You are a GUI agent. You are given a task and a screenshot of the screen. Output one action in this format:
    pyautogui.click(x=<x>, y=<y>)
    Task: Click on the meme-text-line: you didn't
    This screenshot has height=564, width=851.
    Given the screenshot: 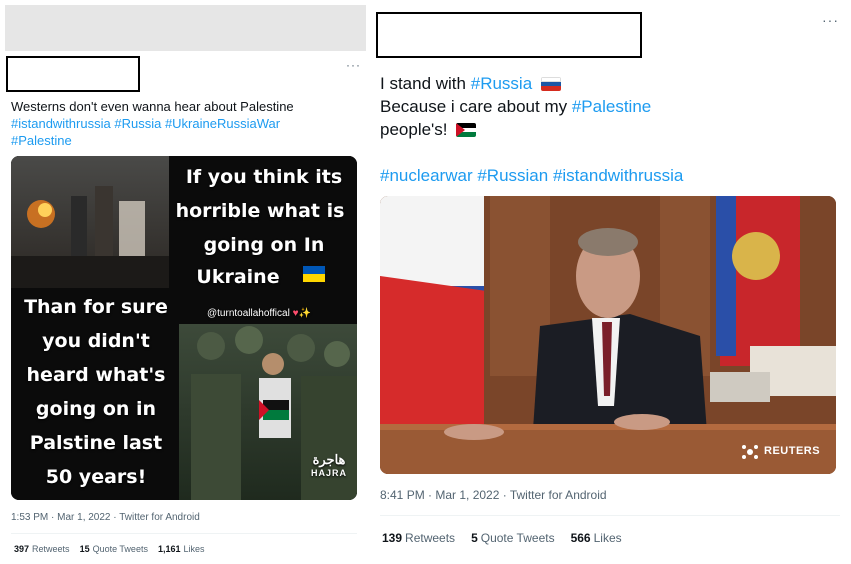 What is the action you would take?
    pyautogui.click(x=96, y=341)
    